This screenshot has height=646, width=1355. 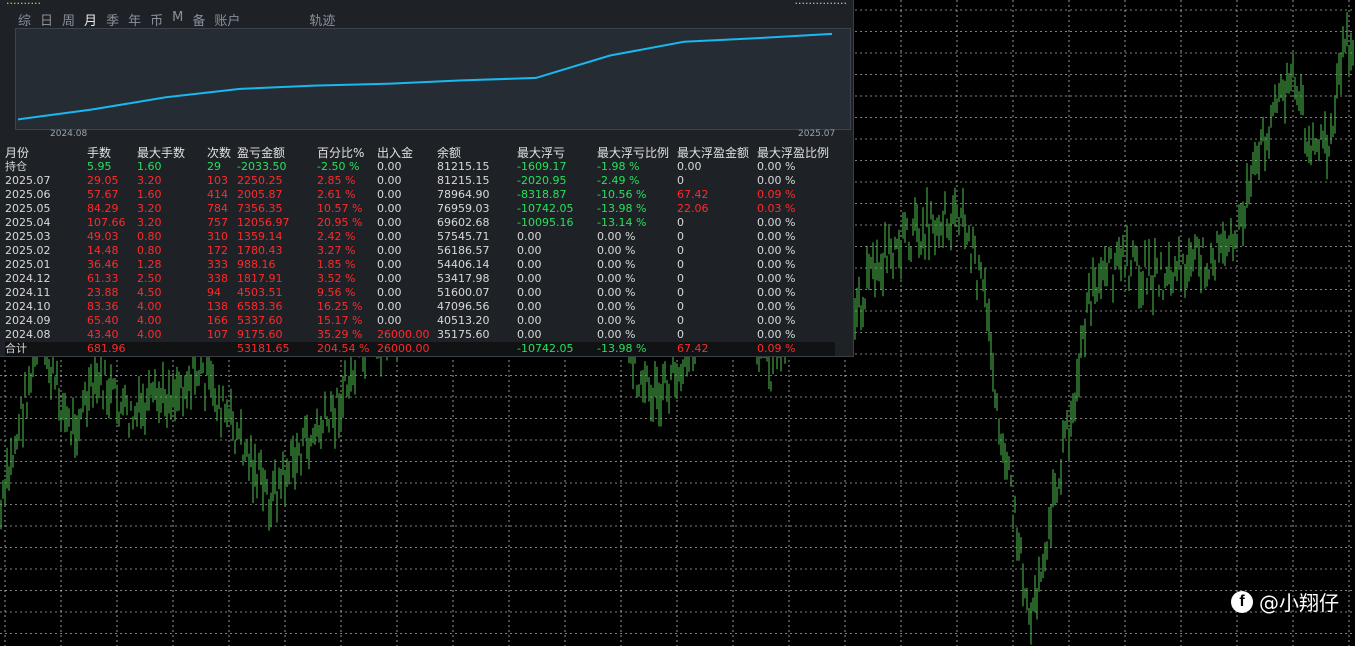 I want to click on cell-count: 310, so click(x=217, y=236).